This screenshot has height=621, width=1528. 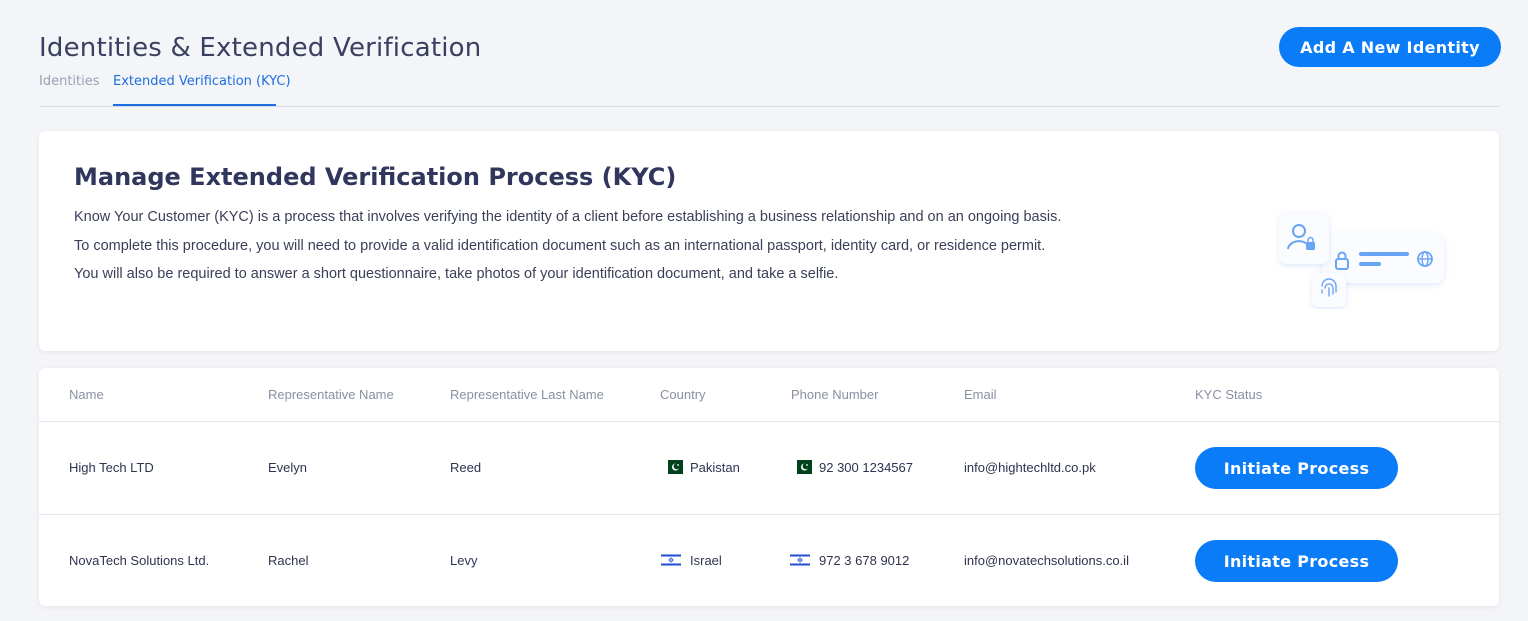 What do you see at coordinates (288, 467) in the screenshot?
I see `cell-rep-name: Evelyn` at bounding box center [288, 467].